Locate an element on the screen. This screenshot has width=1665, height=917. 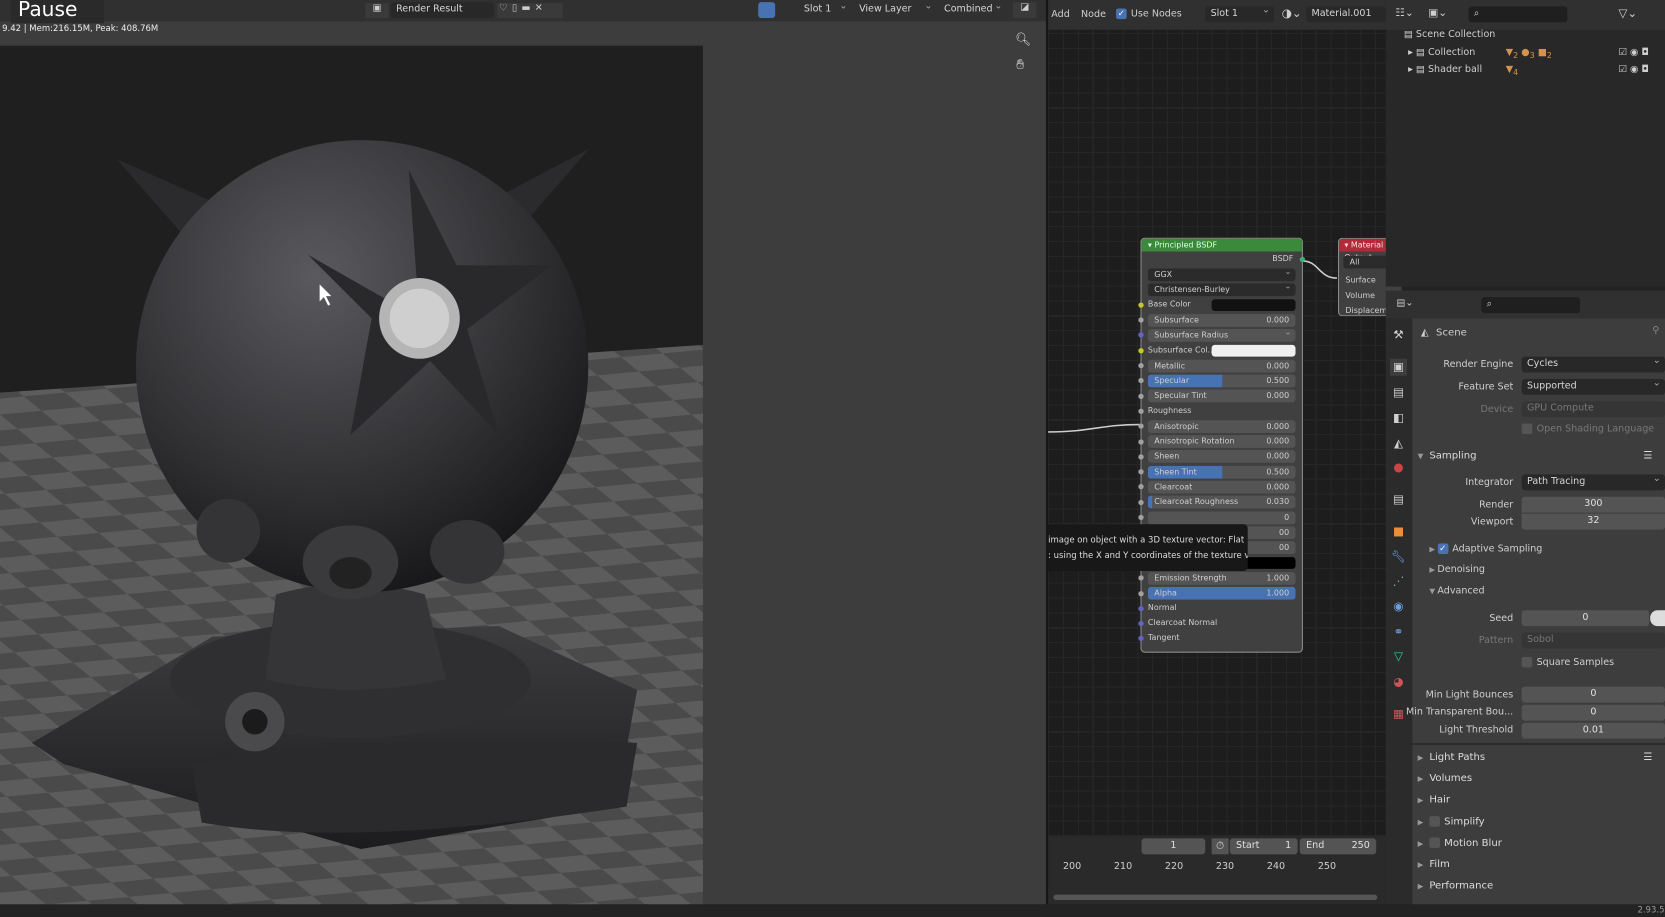
modifier-tab-icon: 🔧︎ is located at coordinates (1398, 557).